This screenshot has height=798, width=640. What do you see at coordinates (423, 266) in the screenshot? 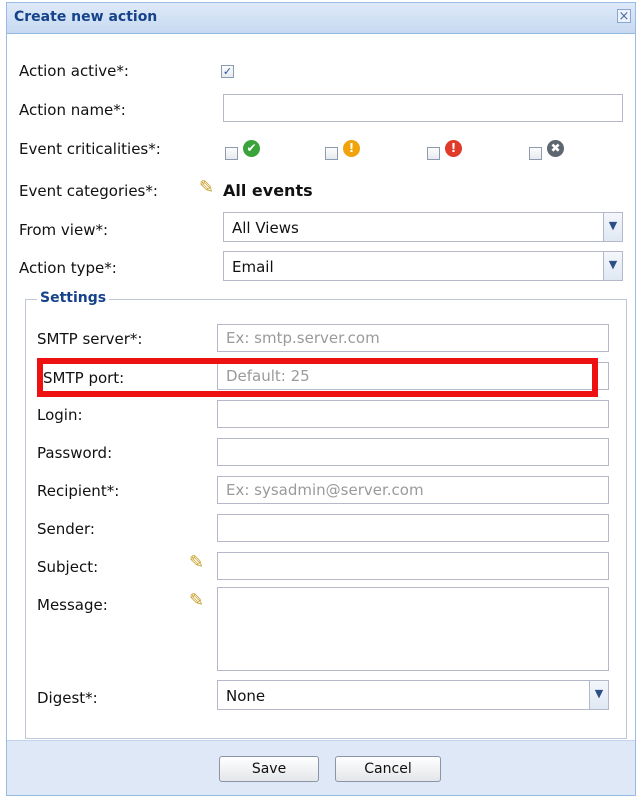
I see `action-type-select: Email ▼` at bounding box center [423, 266].